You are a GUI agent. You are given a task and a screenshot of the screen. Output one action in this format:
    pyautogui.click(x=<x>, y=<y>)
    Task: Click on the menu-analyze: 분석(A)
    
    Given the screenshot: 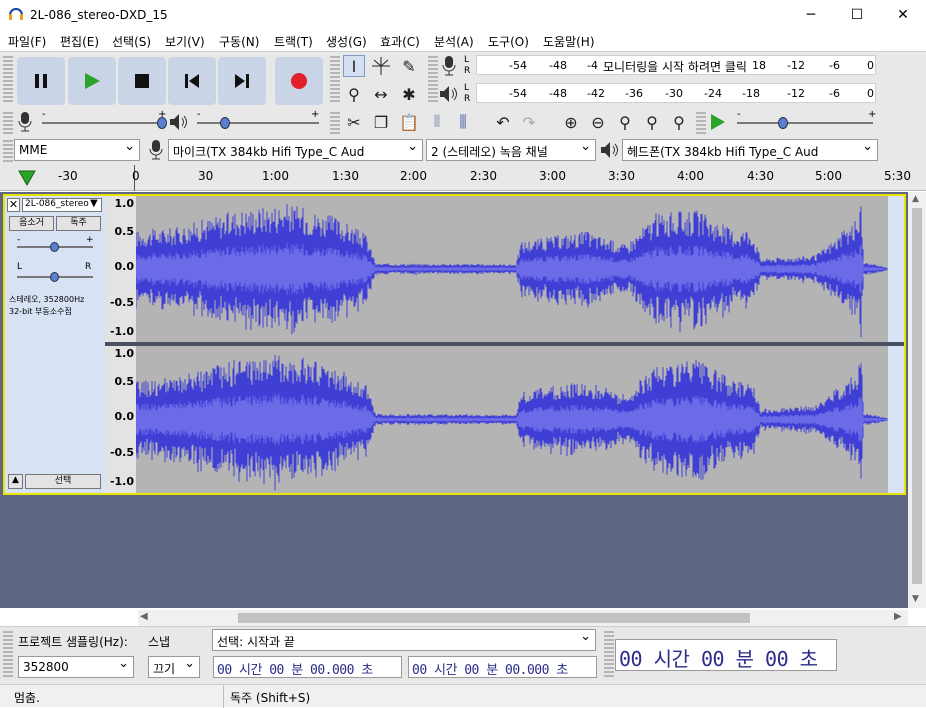 What is the action you would take?
    pyautogui.click(x=454, y=41)
    